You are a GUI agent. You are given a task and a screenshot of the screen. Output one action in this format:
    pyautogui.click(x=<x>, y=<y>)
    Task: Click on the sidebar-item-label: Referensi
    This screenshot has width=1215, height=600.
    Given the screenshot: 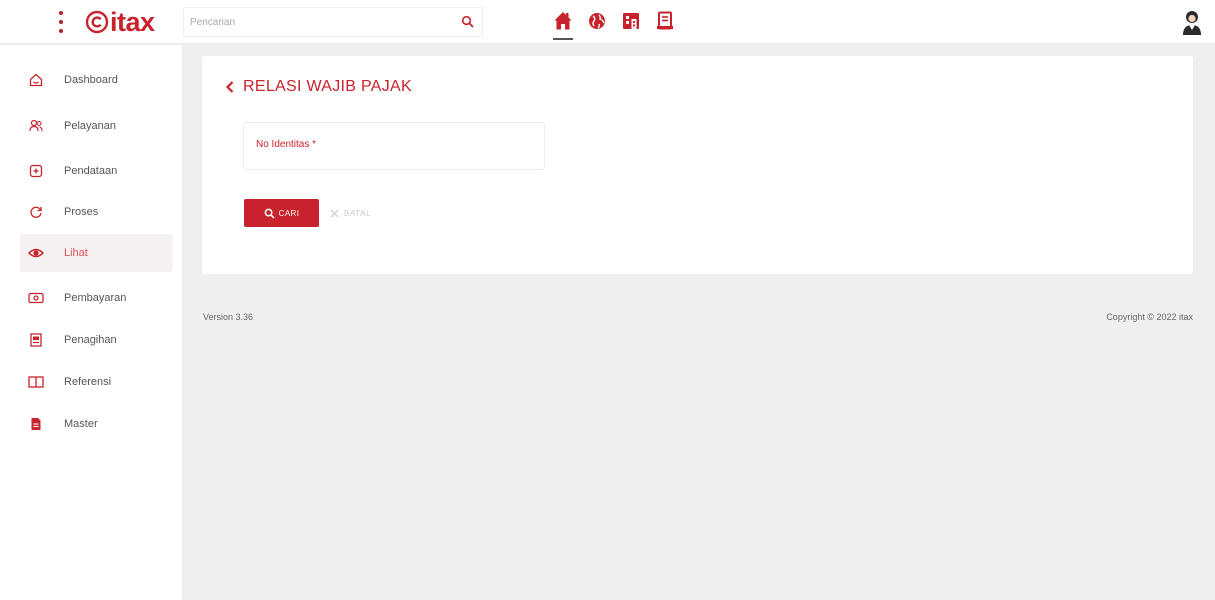 What is the action you would take?
    pyautogui.click(x=88, y=382)
    